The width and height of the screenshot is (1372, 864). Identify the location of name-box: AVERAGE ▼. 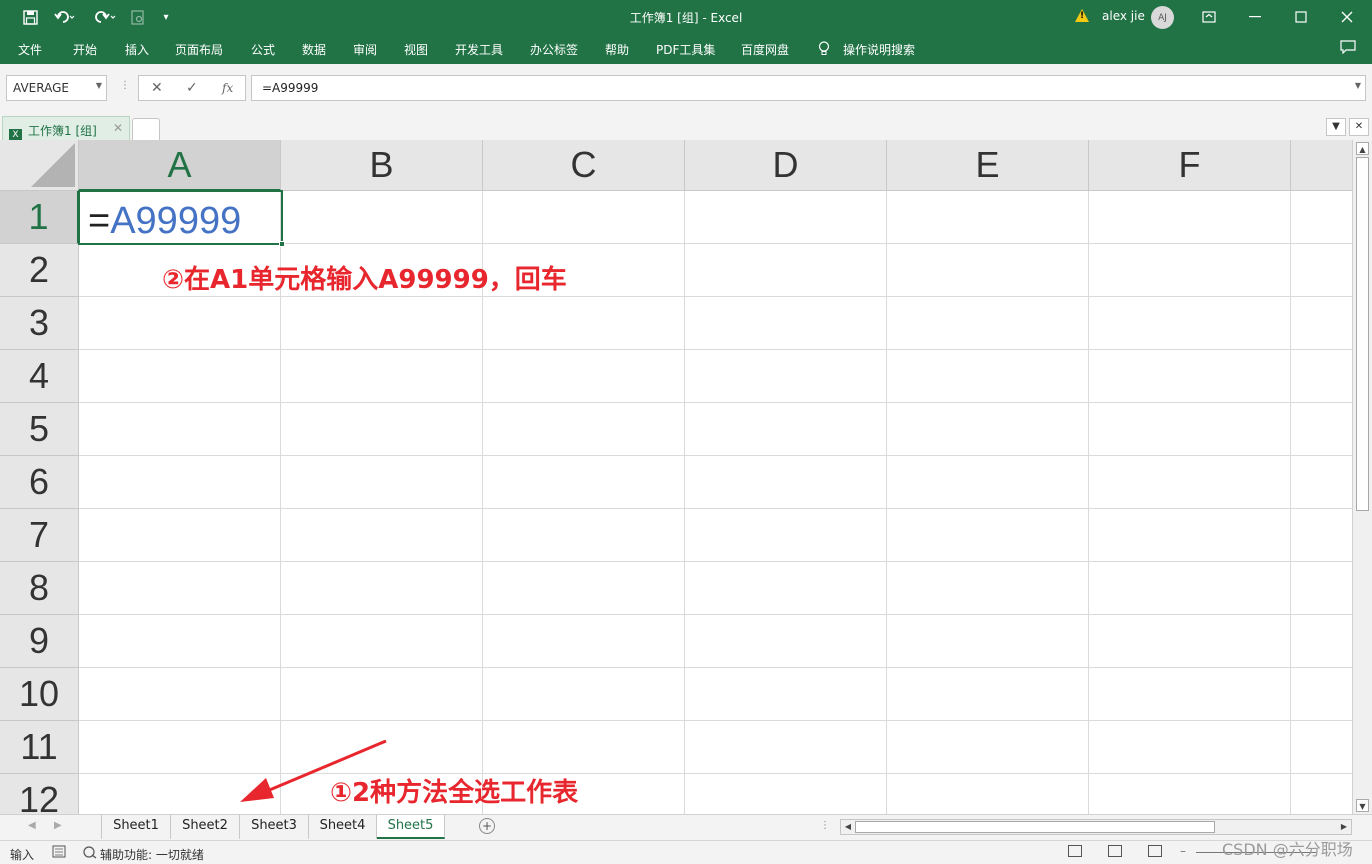
(56, 88).